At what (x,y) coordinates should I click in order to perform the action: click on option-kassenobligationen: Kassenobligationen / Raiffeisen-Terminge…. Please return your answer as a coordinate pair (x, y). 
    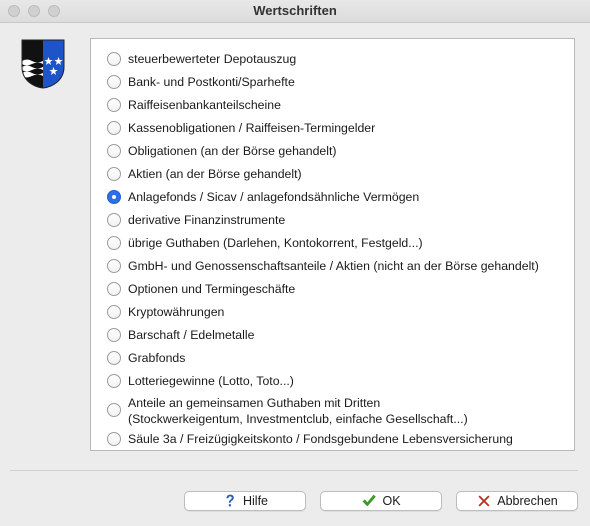
    Looking at the image, I should click on (241, 128).